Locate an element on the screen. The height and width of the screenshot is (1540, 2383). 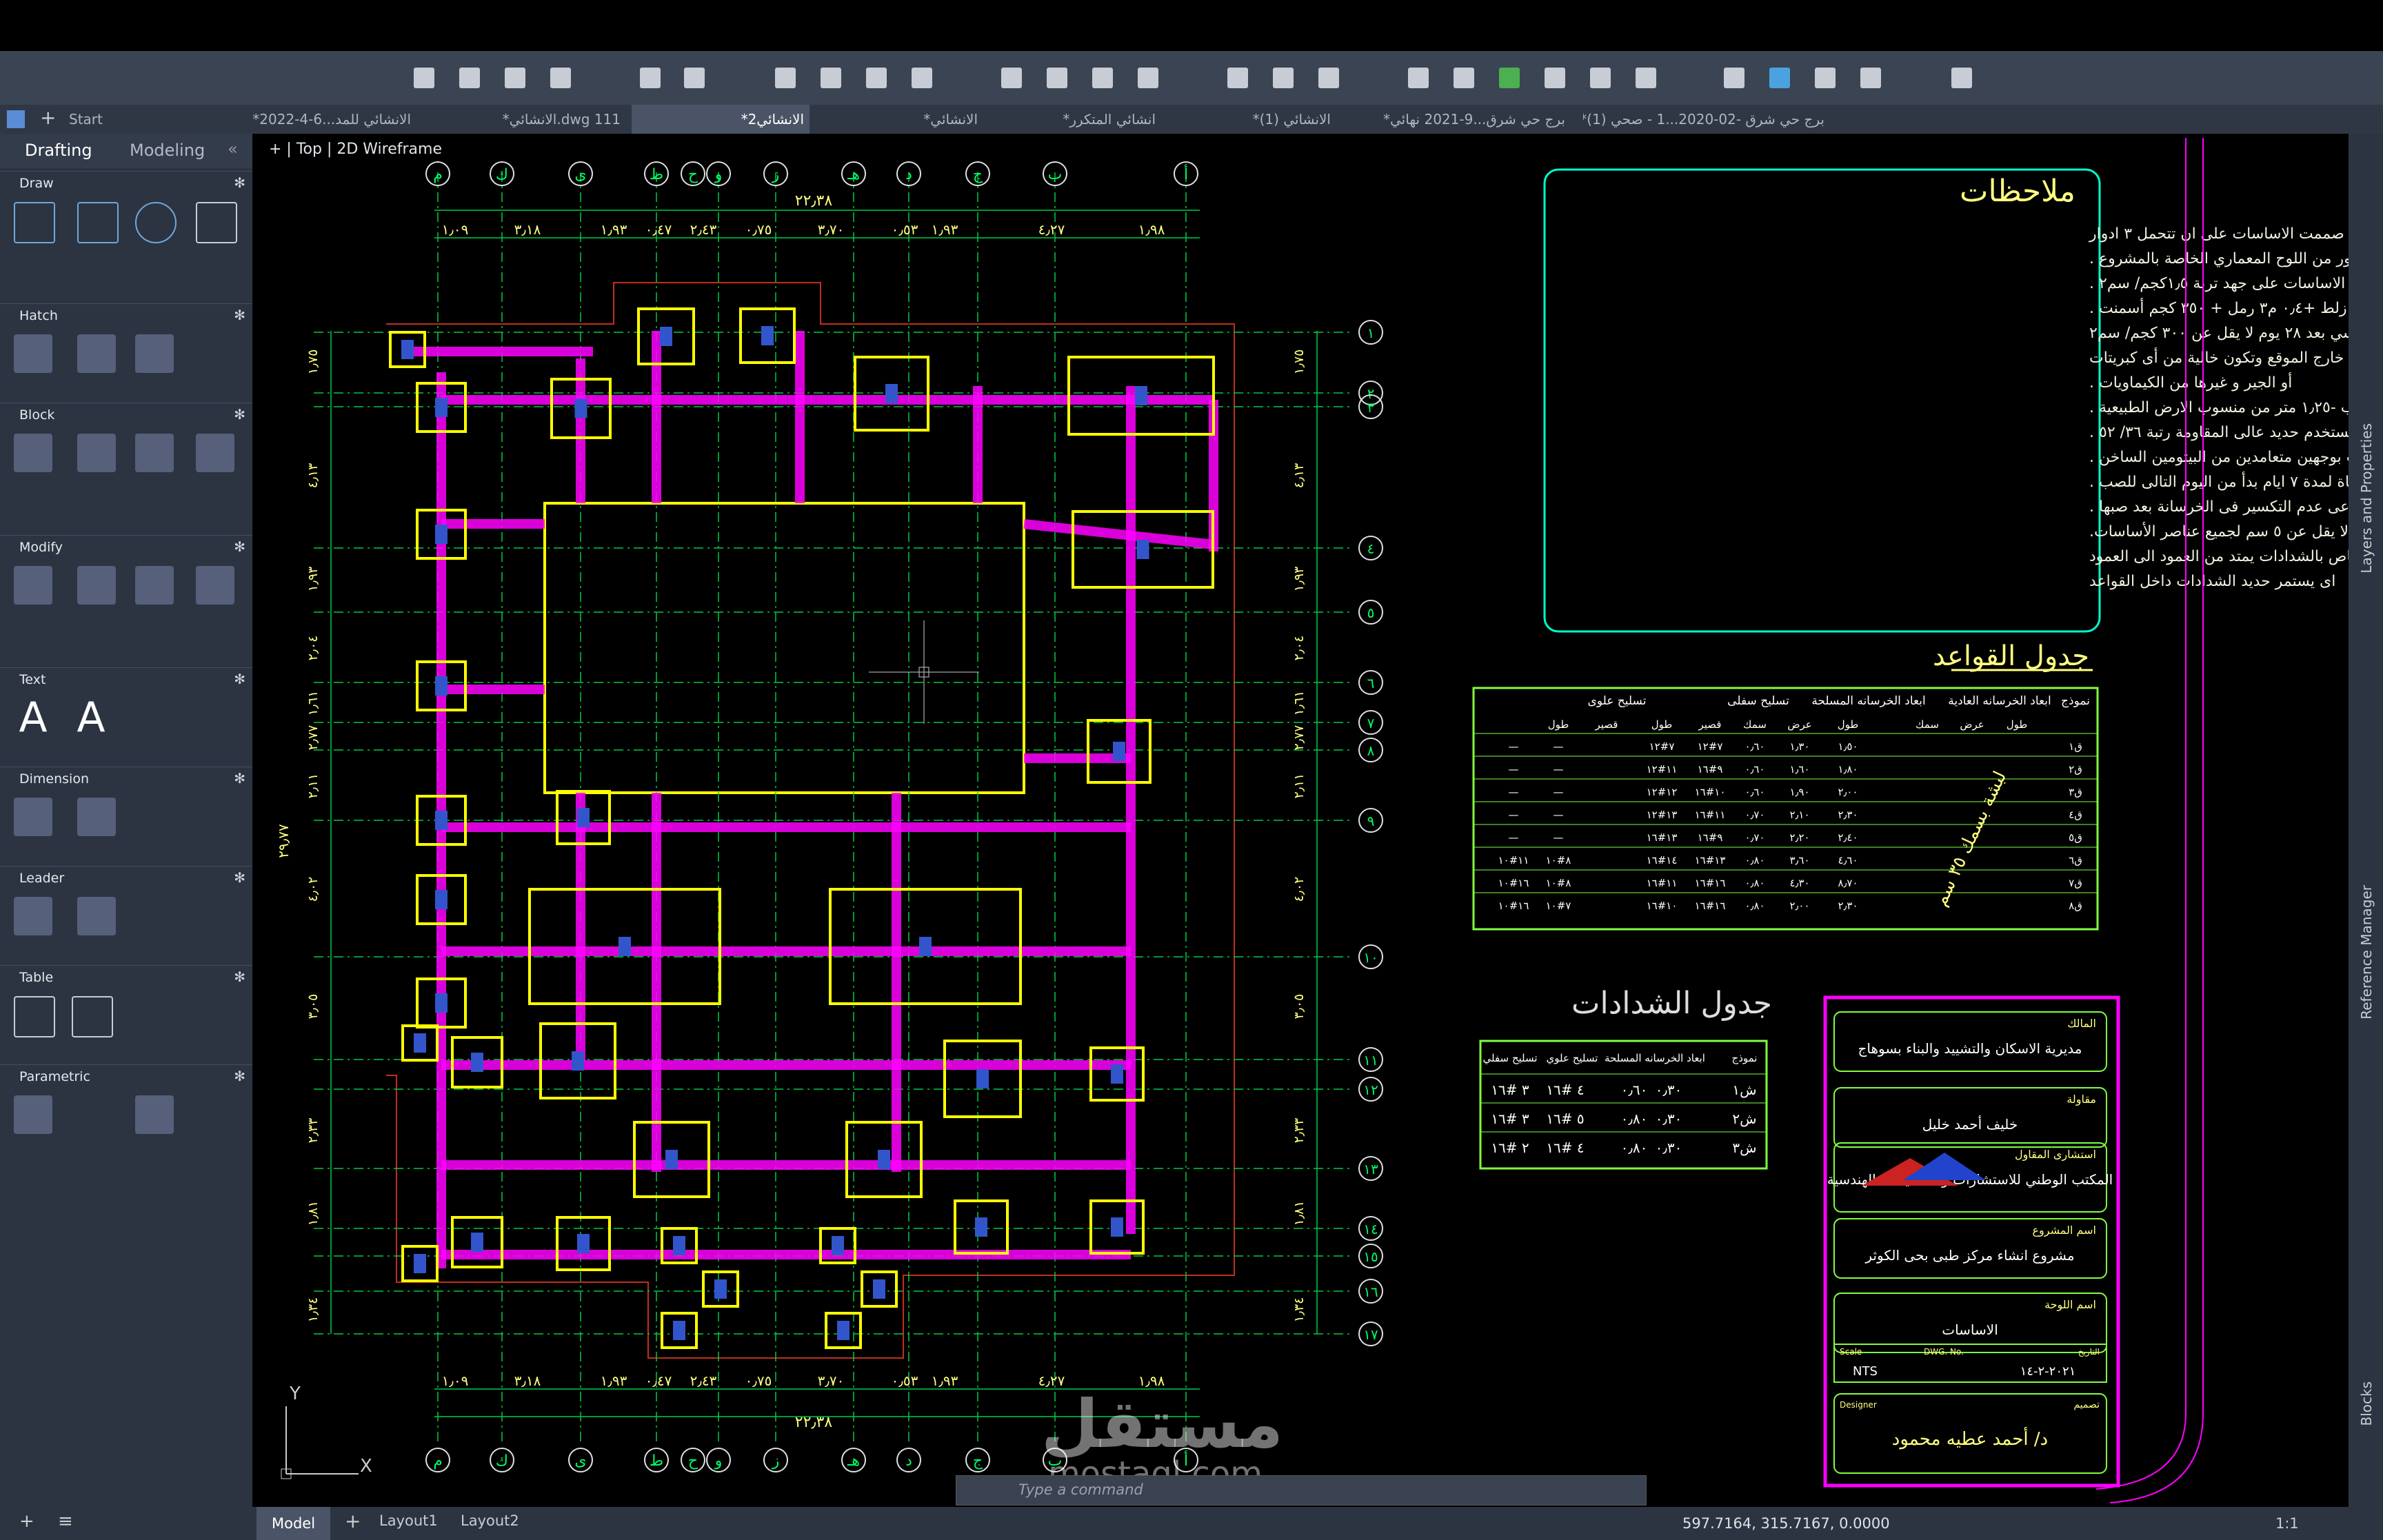
plot-icon is located at coordinates (831, 78).